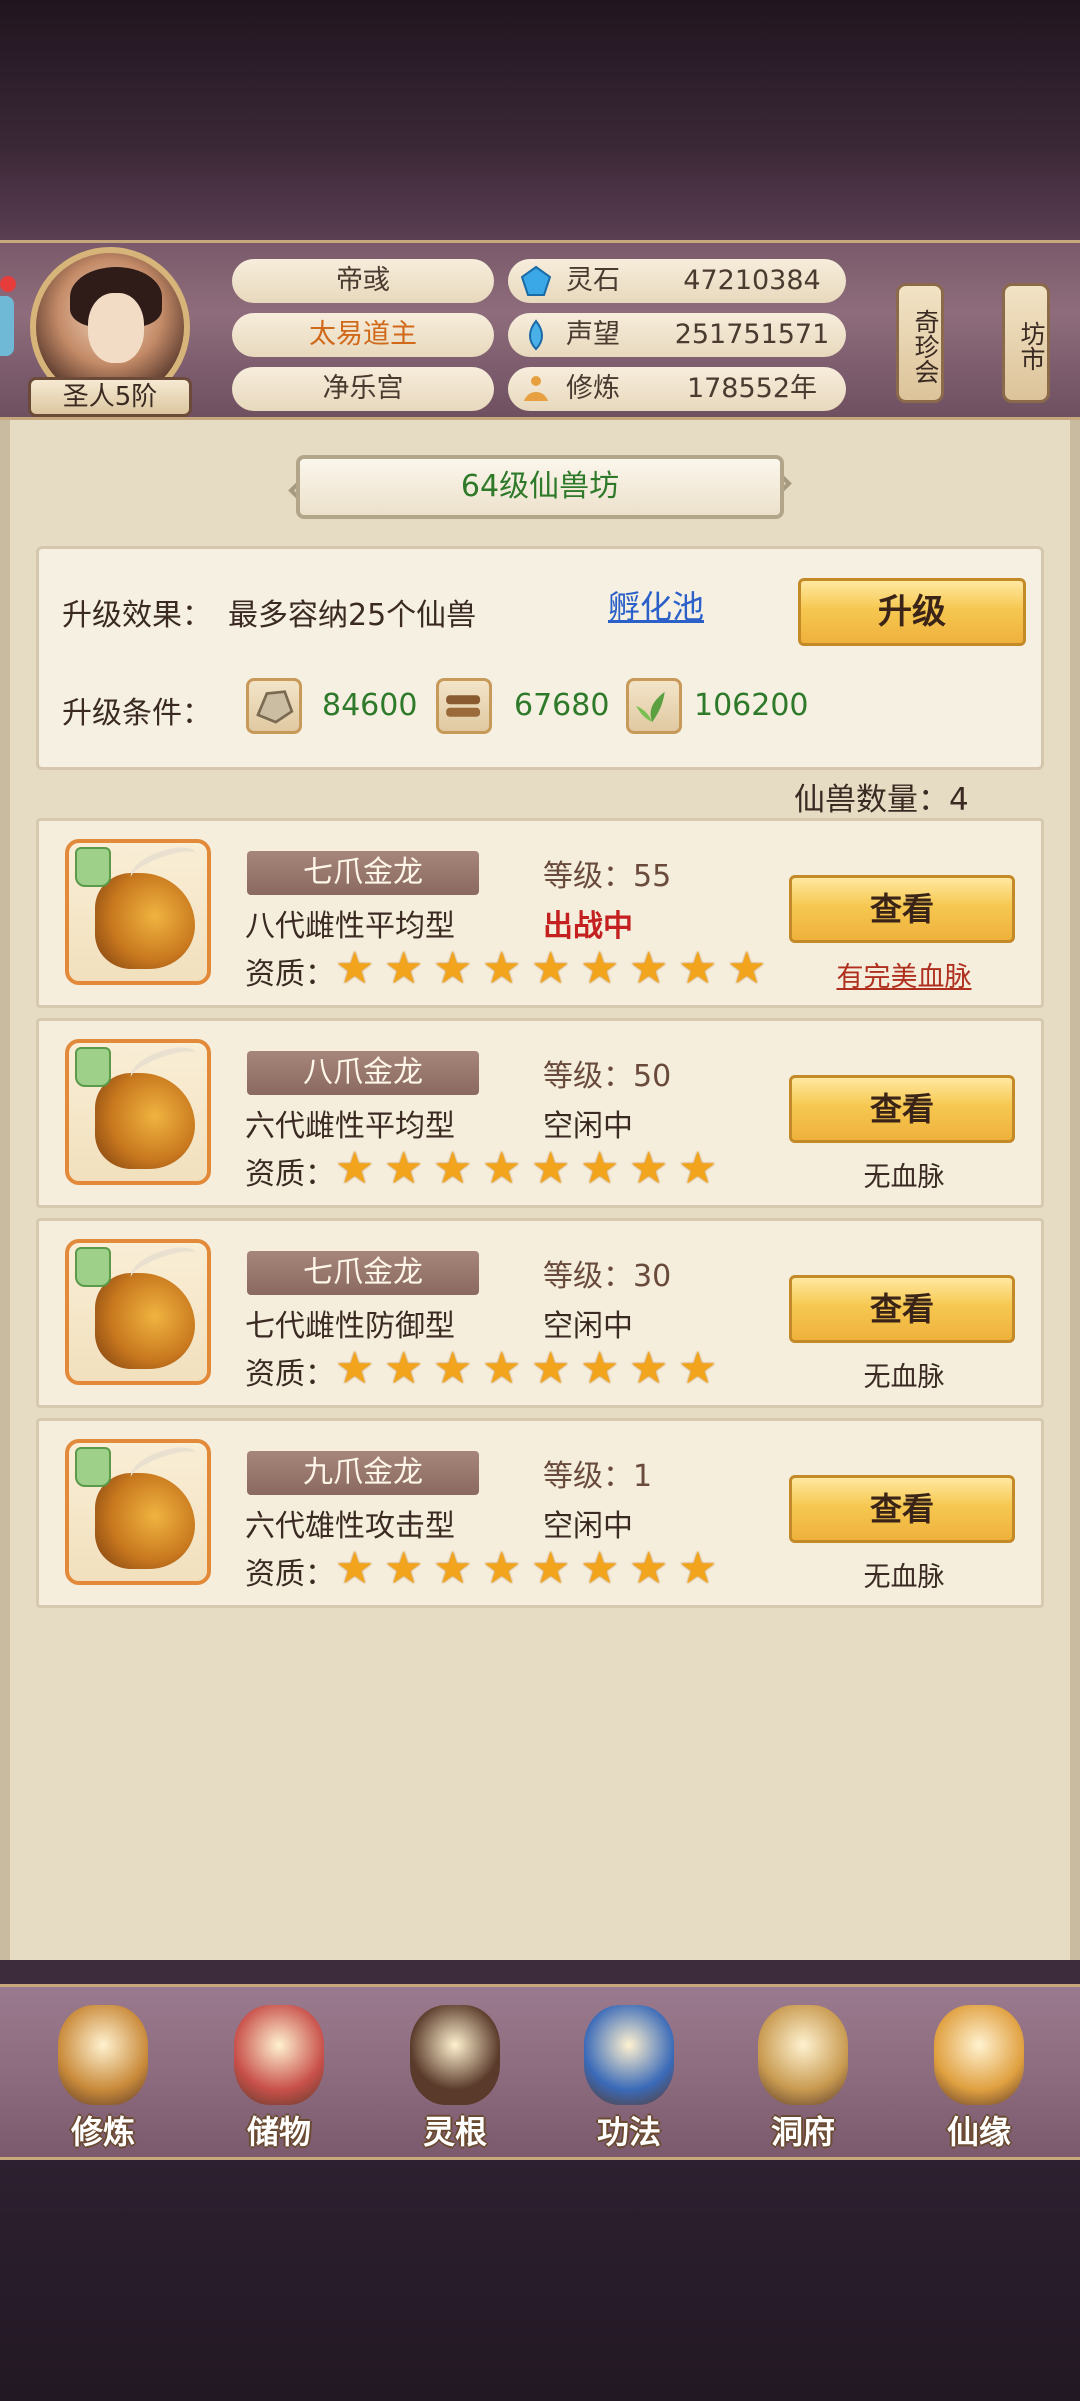  Describe the element at coordinates (274, 706) in the screenshot. I see `ore-icon` at that location.